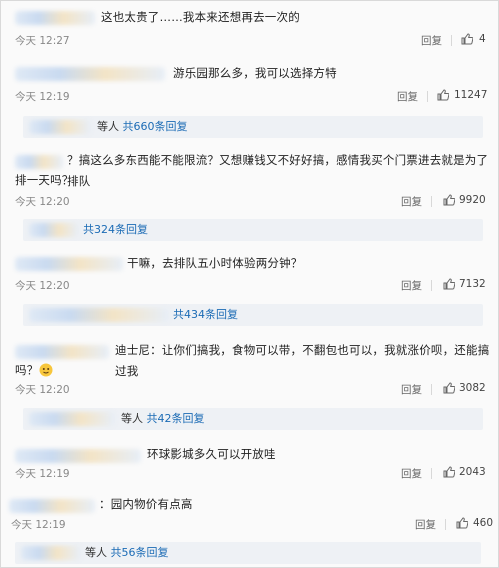 This screenshot has width=499, height=568. Describe the element at coordinates (211, 454) in the screenshot. I see `comment-text: 环球影城多久可以开放哇` at that location.